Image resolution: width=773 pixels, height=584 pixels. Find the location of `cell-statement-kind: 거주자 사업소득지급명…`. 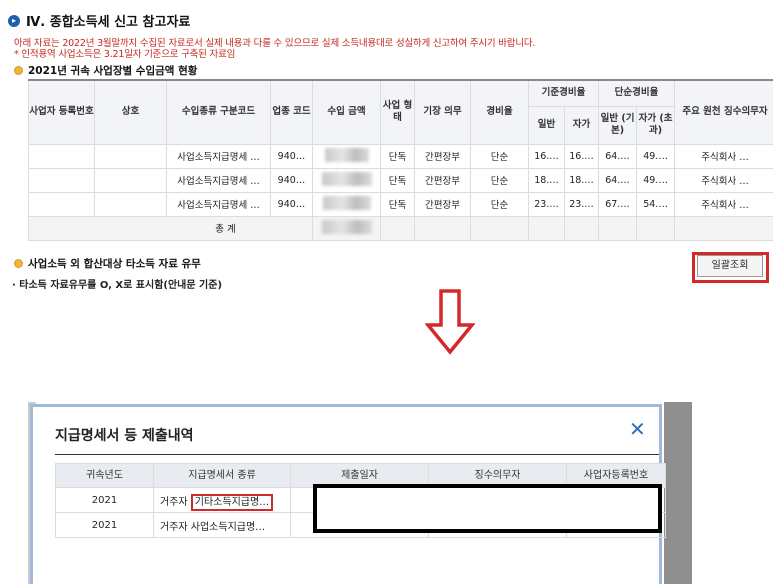

cell-statement-kind: 거주자 사업소득지급명… is located at coordinates (222, 525).